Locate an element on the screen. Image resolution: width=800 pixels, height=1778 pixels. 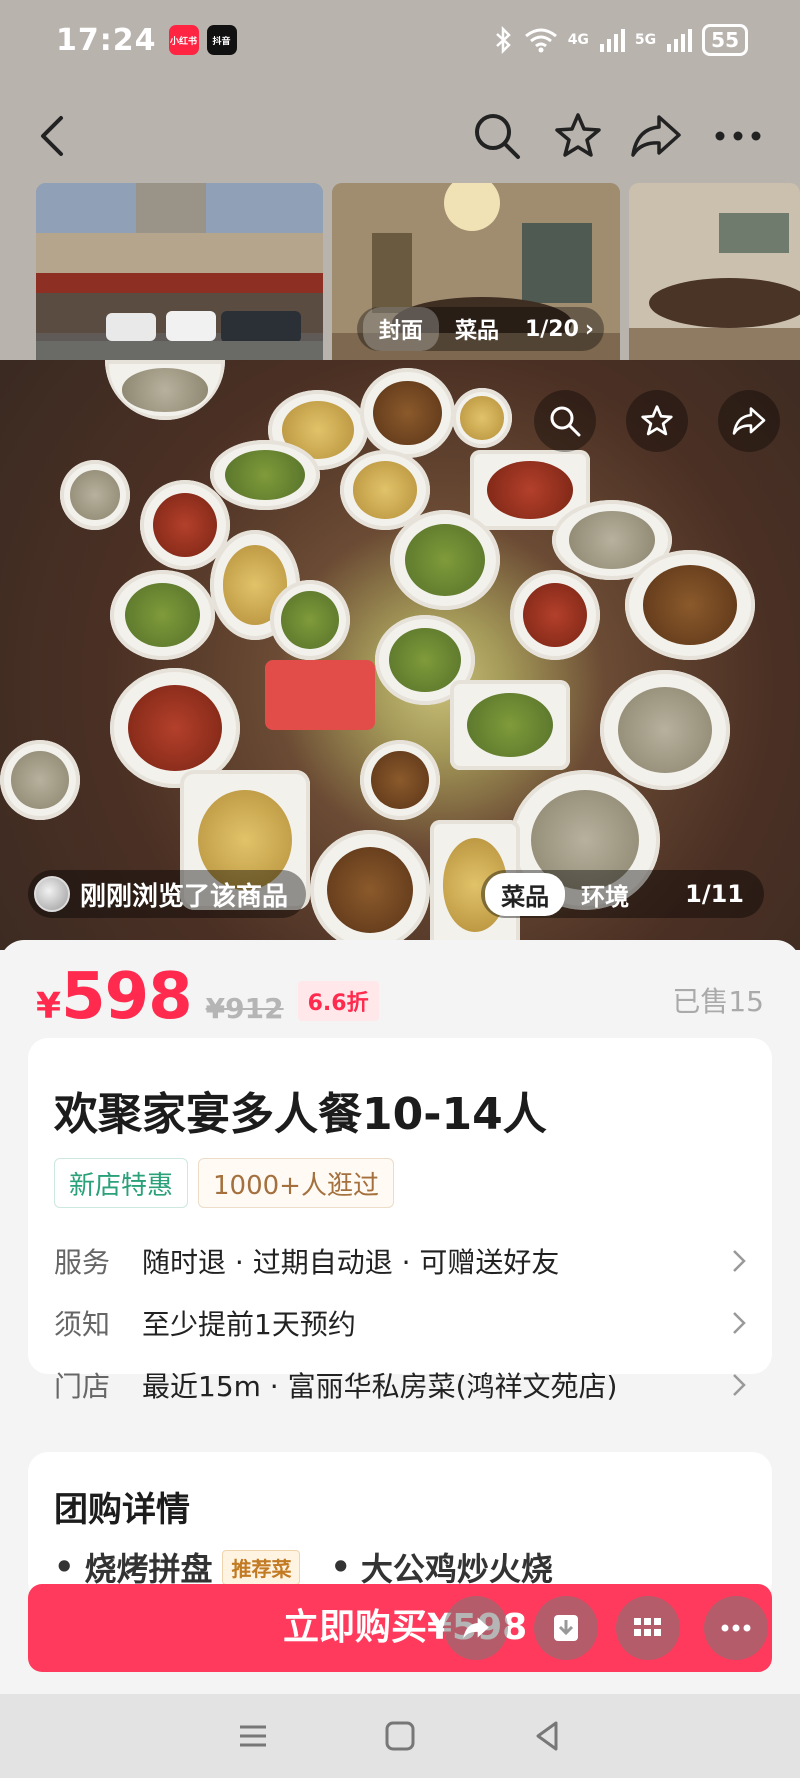
notice-row: 须知 至少提前1天预约 is located at coordinates (400, 1323).